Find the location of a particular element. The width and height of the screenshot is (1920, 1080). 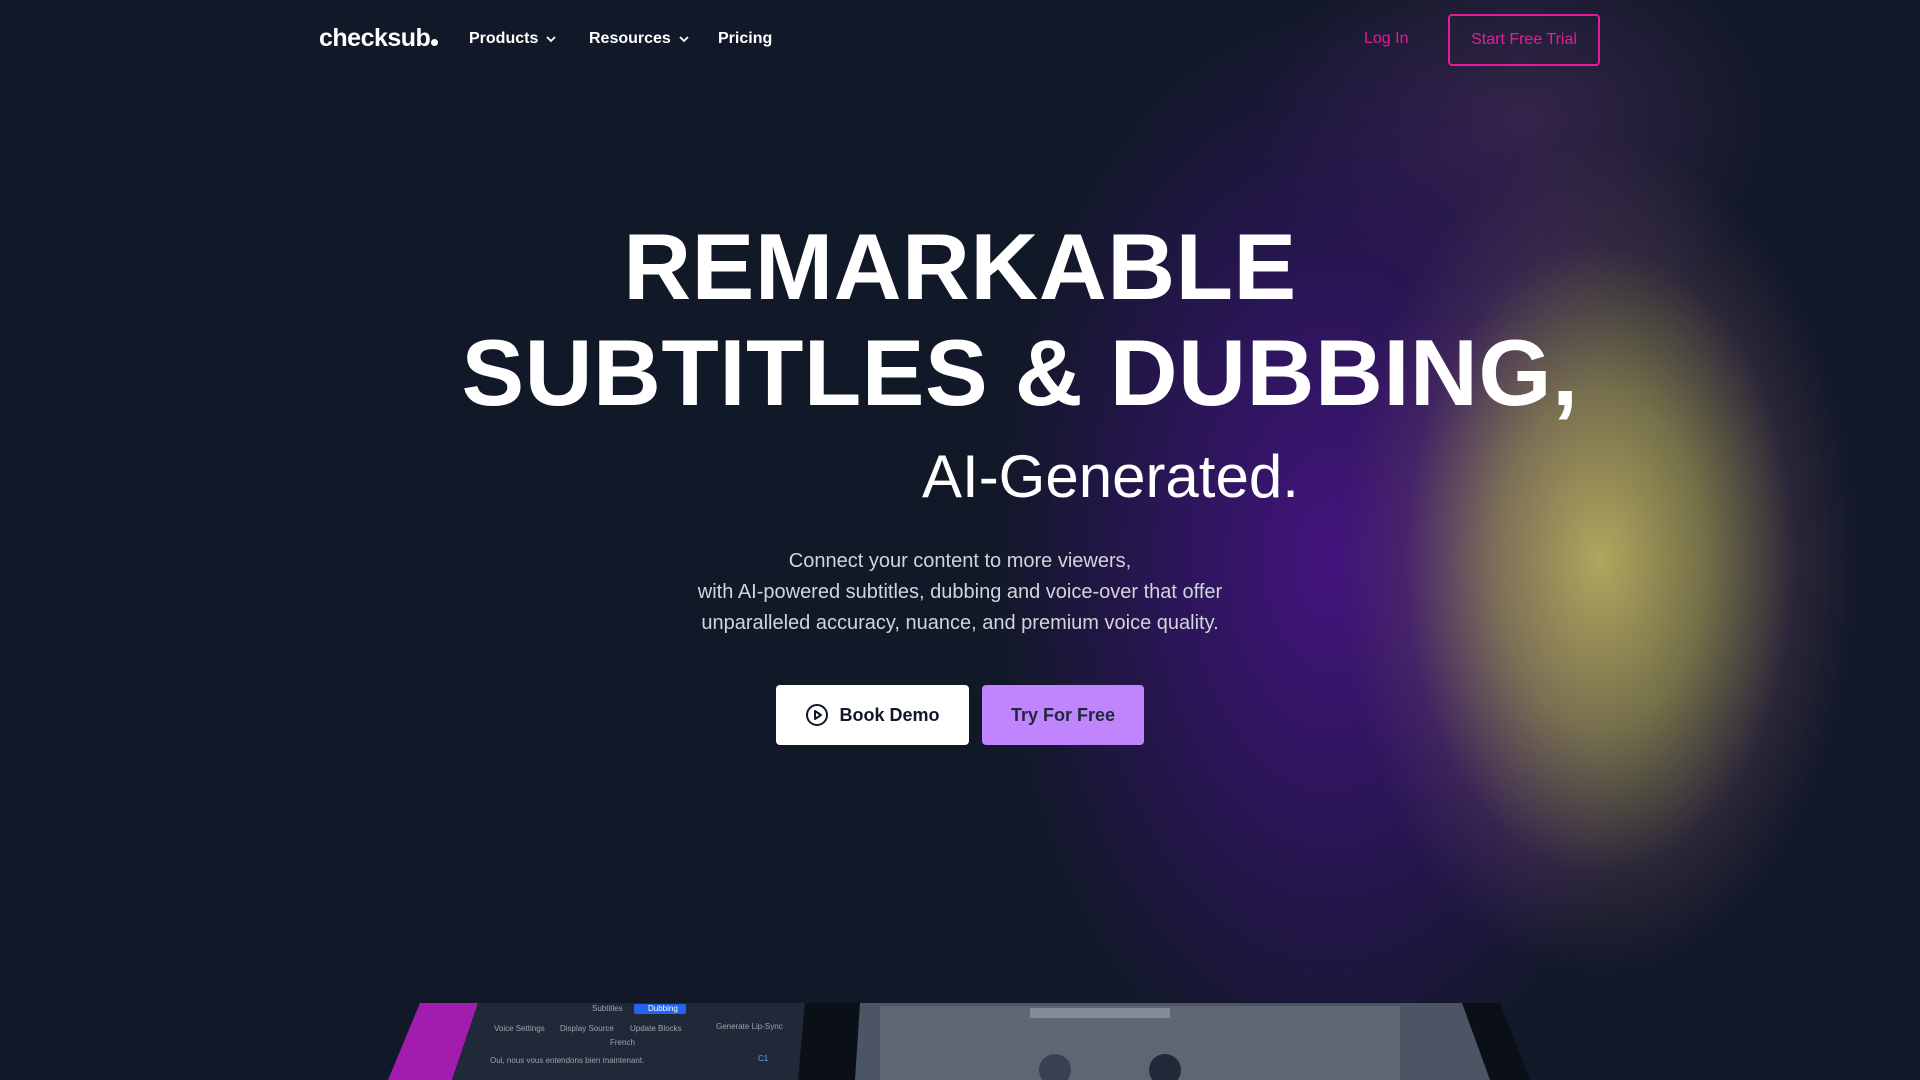

preview-tab-dubbing: Dubbing is located at coordinates (663, 1008).